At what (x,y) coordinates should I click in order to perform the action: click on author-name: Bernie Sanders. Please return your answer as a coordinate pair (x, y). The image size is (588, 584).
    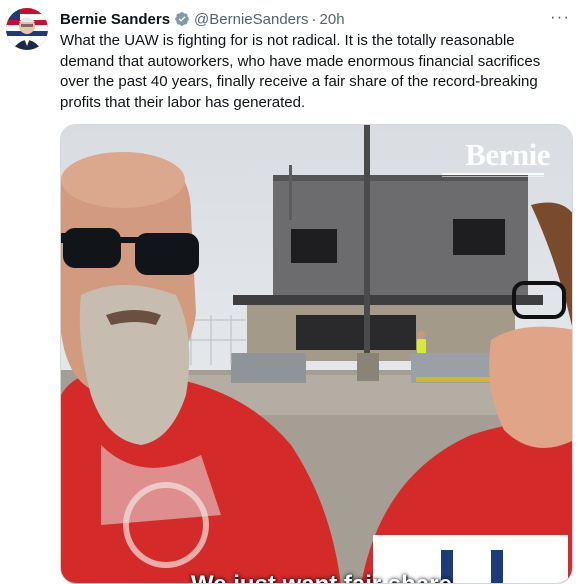
    Looking at the image, I should click on (115, 19).